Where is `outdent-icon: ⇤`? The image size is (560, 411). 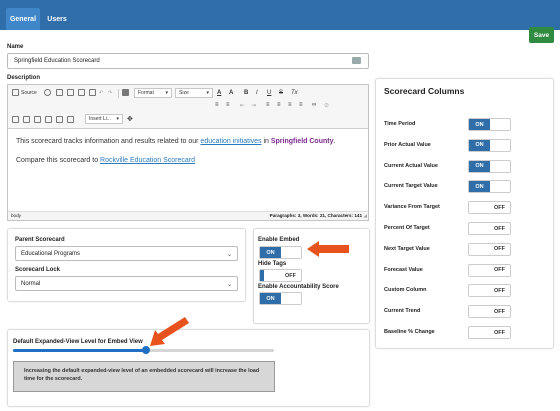
outdent-icon: ⇤ is located at coordinates (242, 105).